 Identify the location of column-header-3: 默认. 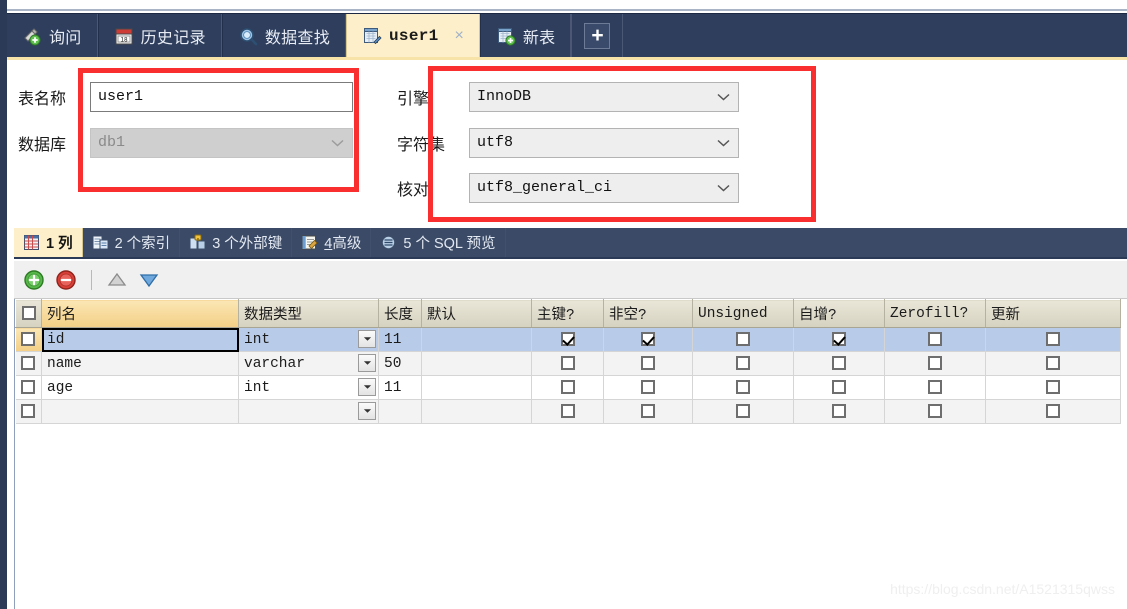
(476, 313).